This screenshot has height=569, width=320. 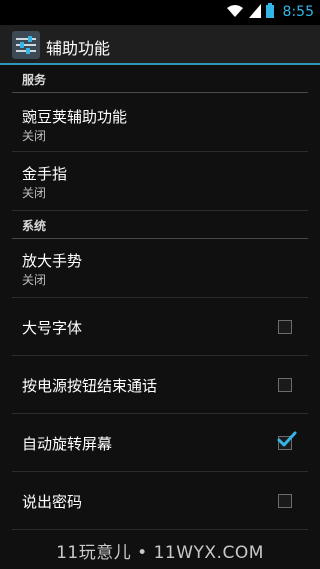 What do you see at coordinates (26, 45) in the screenshot?
I see `settings-sliders-icon` at bounding box center [26, 45].